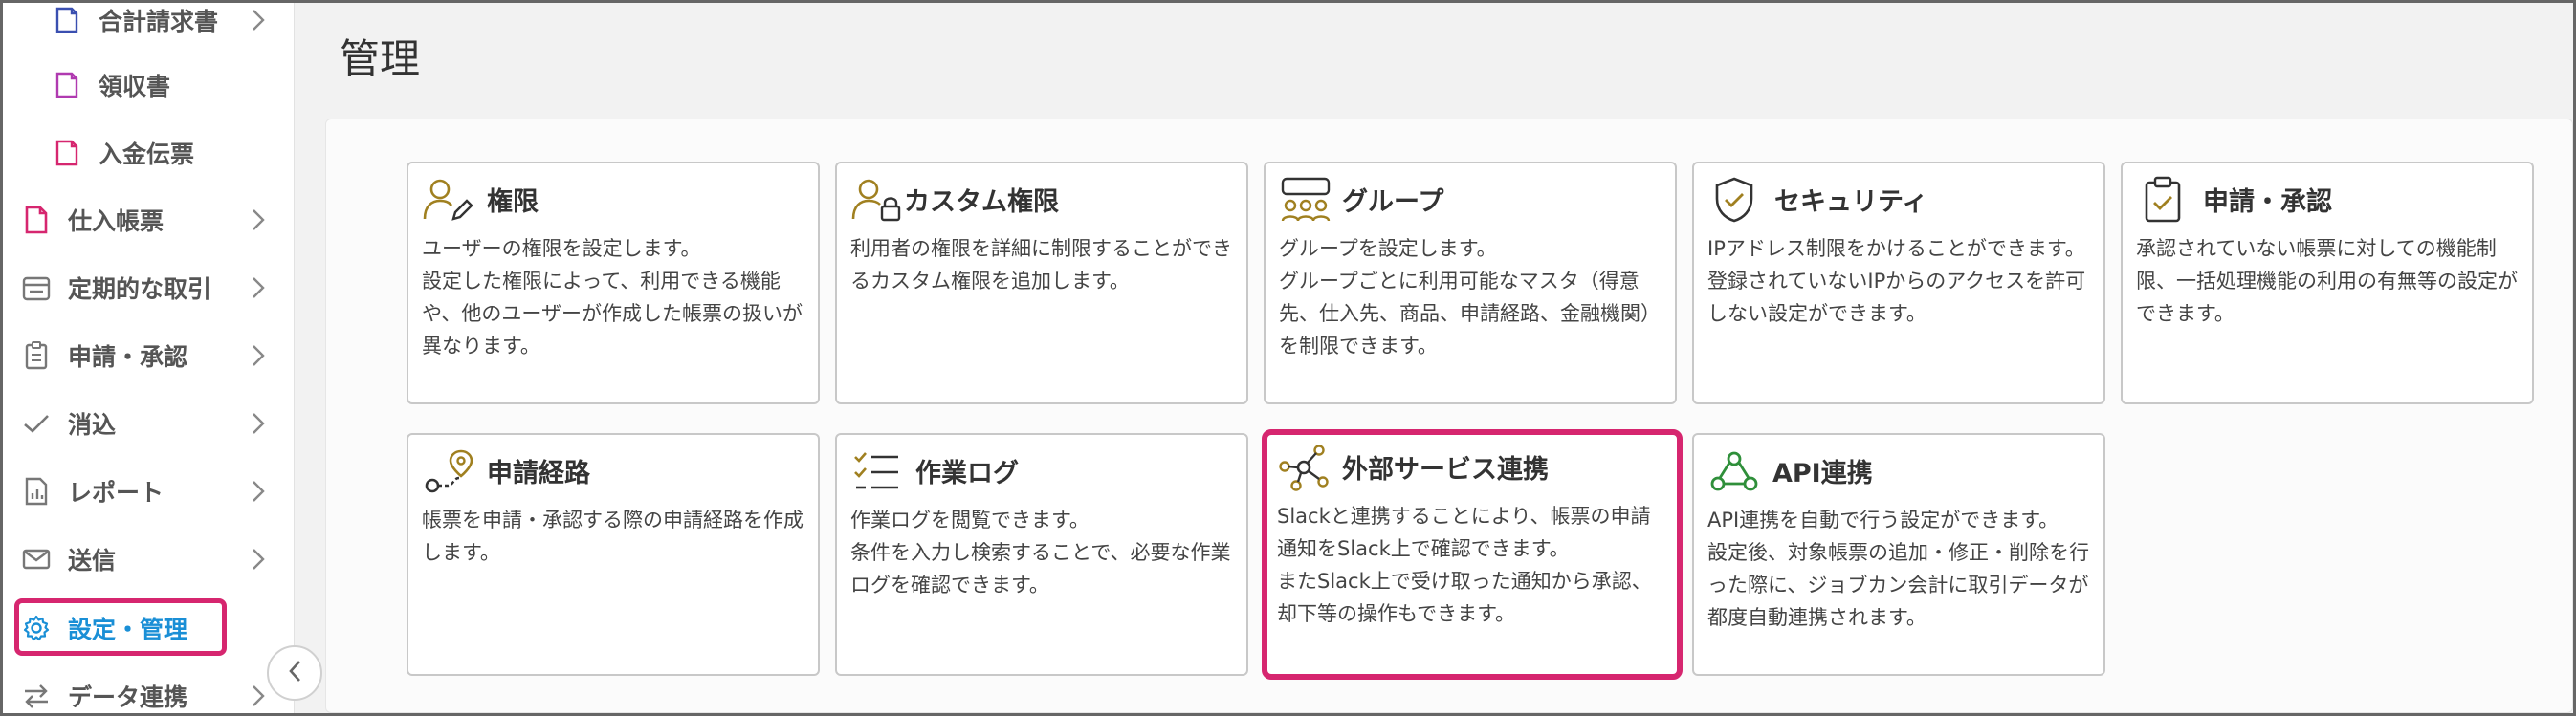 This screenshot has height=716, width=2576. I want to click on report-icon, so click(36, 491).